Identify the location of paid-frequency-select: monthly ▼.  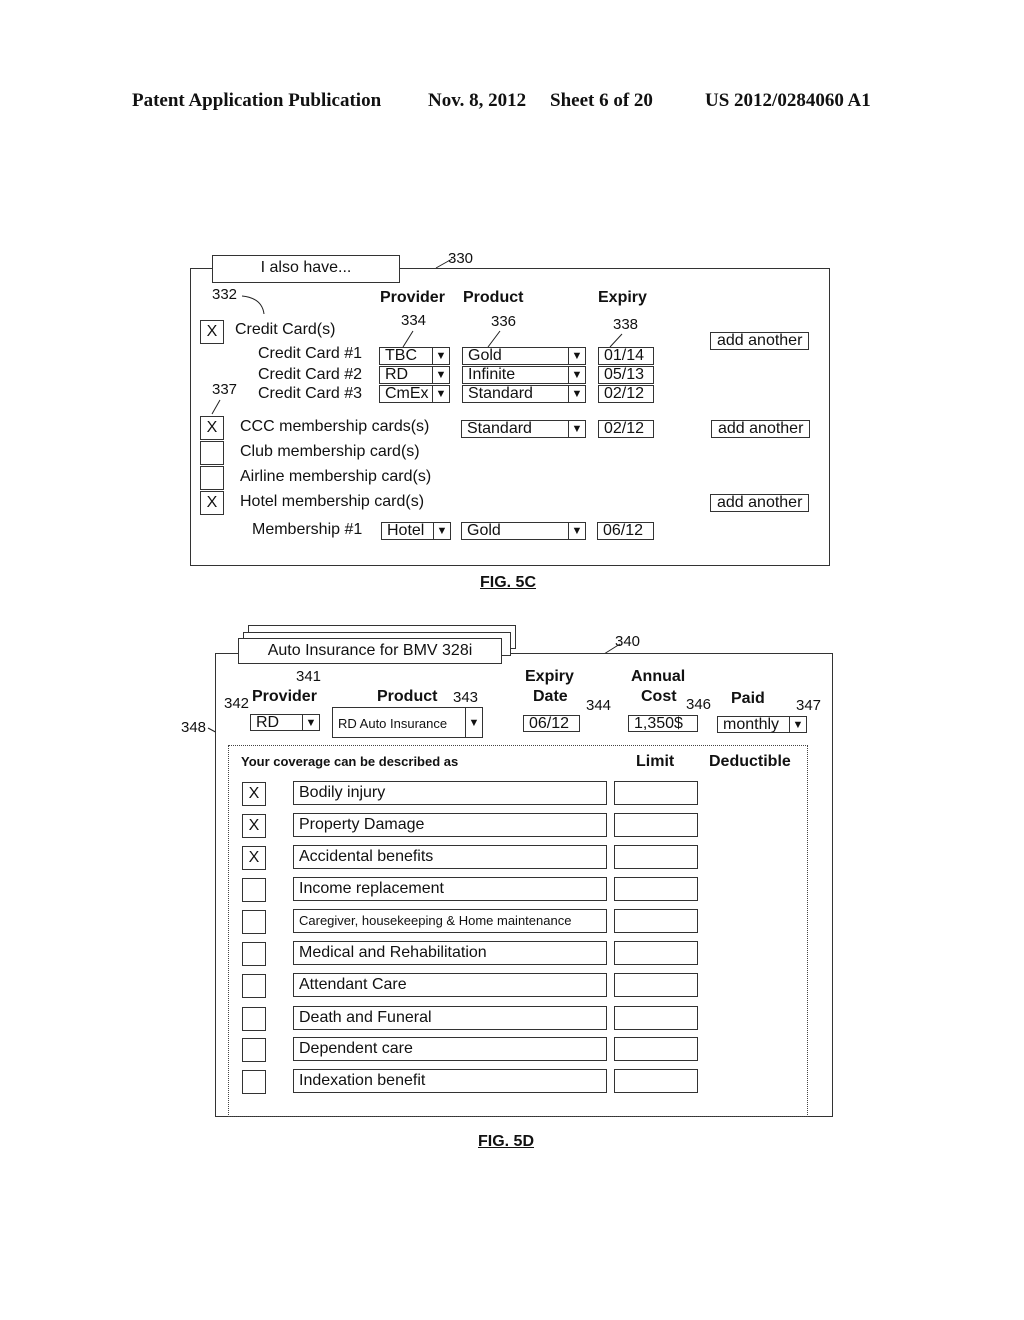
(762, 724).